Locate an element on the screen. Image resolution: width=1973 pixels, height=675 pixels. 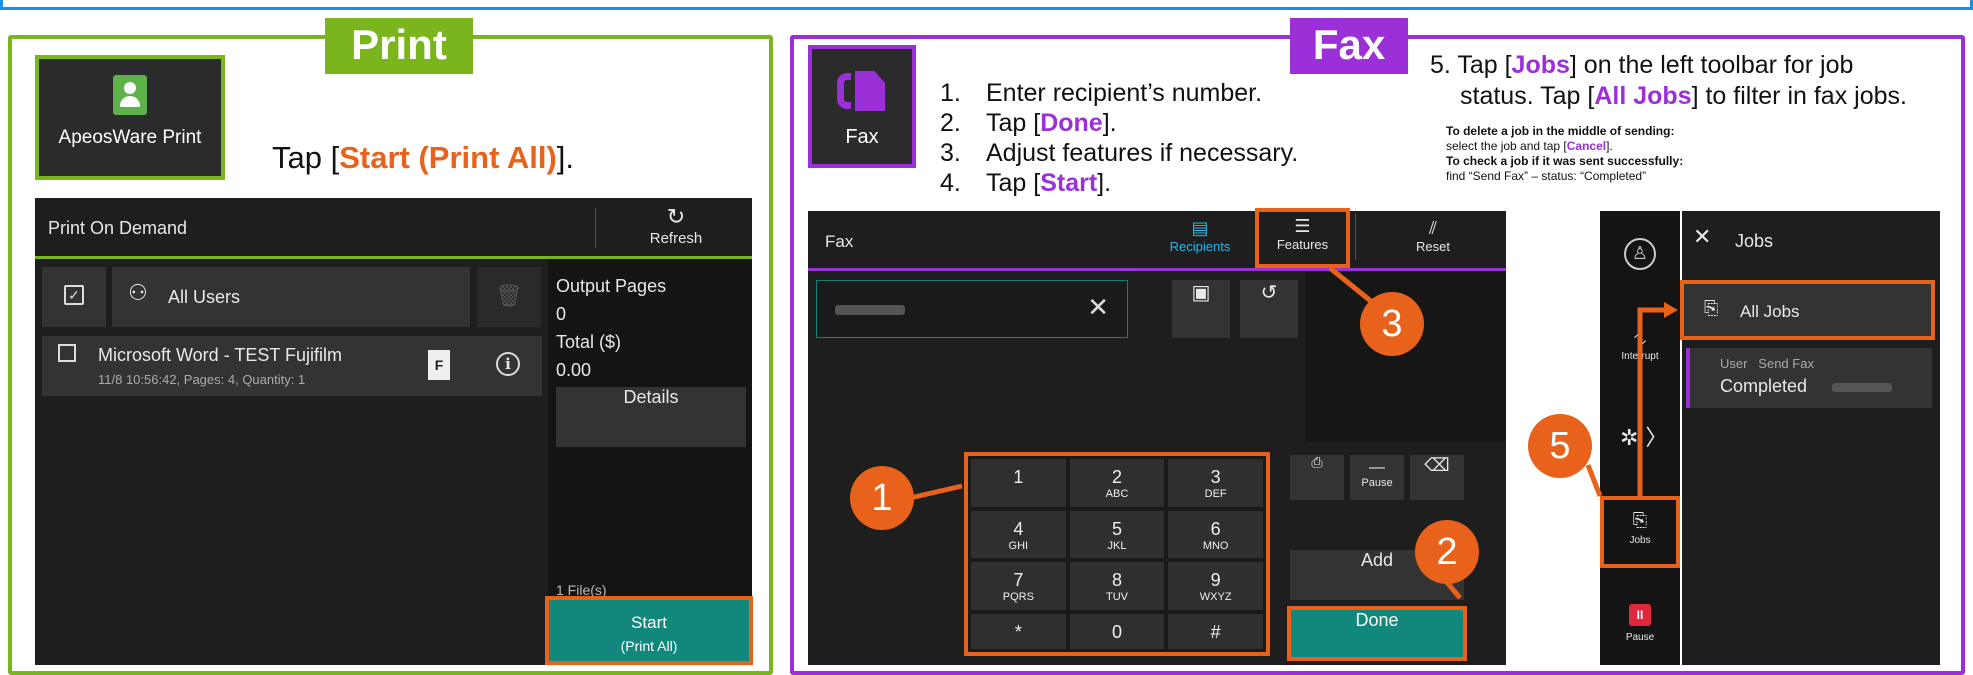
callout-5-line is located at coordinates (1594, 480).